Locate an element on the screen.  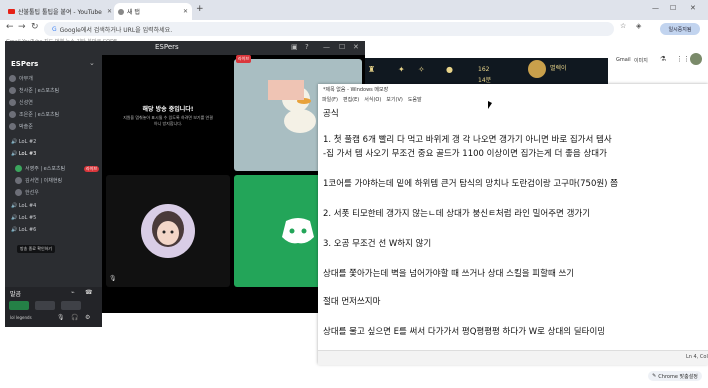
images-link: 이미지 is located at coordinates (641, 60).